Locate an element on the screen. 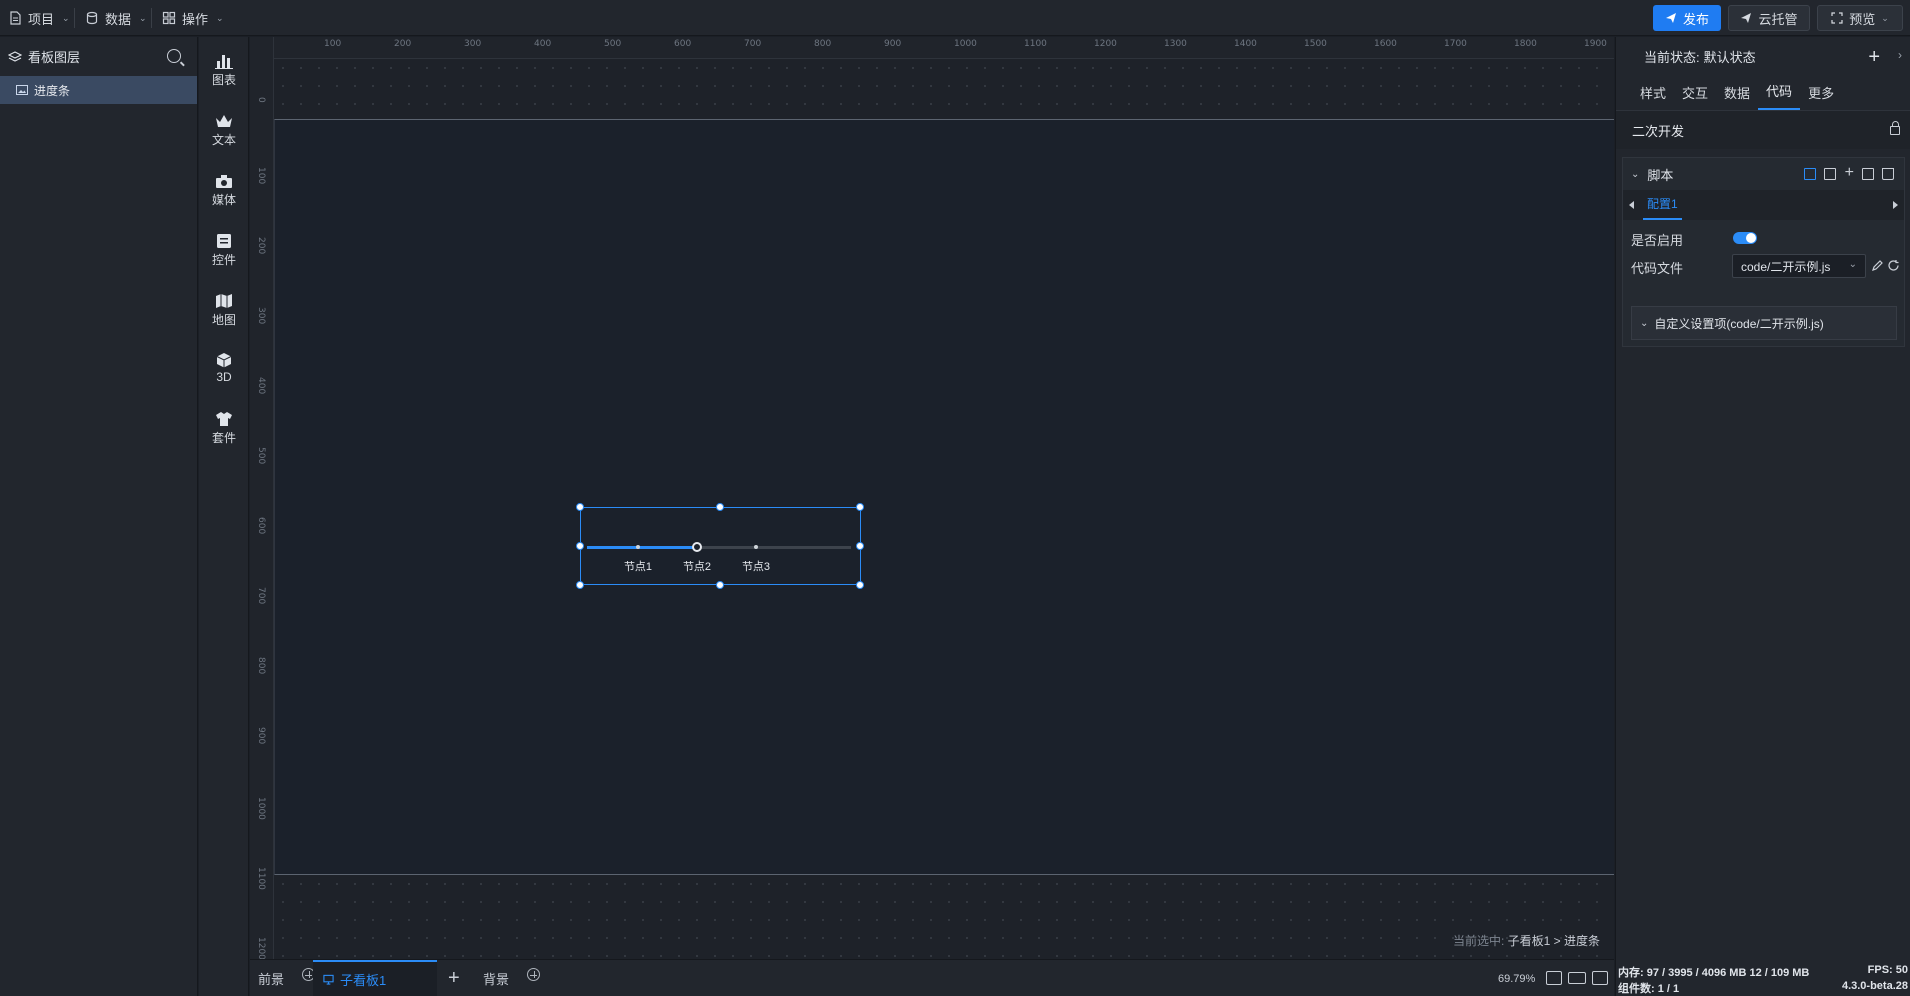  menu-data-label: 数据 is located at coordinates (118, 19).